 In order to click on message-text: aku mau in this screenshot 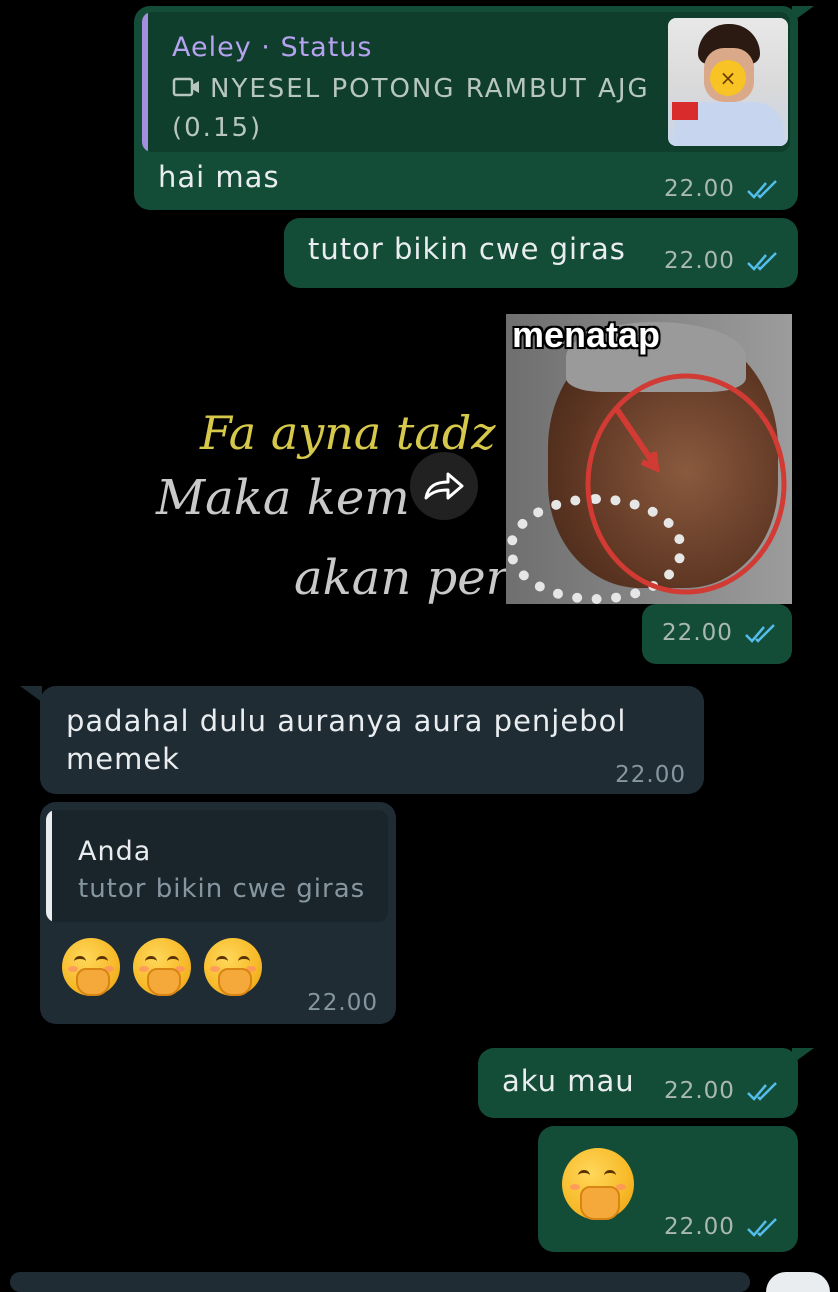, I will do `click(568, 1081)`.